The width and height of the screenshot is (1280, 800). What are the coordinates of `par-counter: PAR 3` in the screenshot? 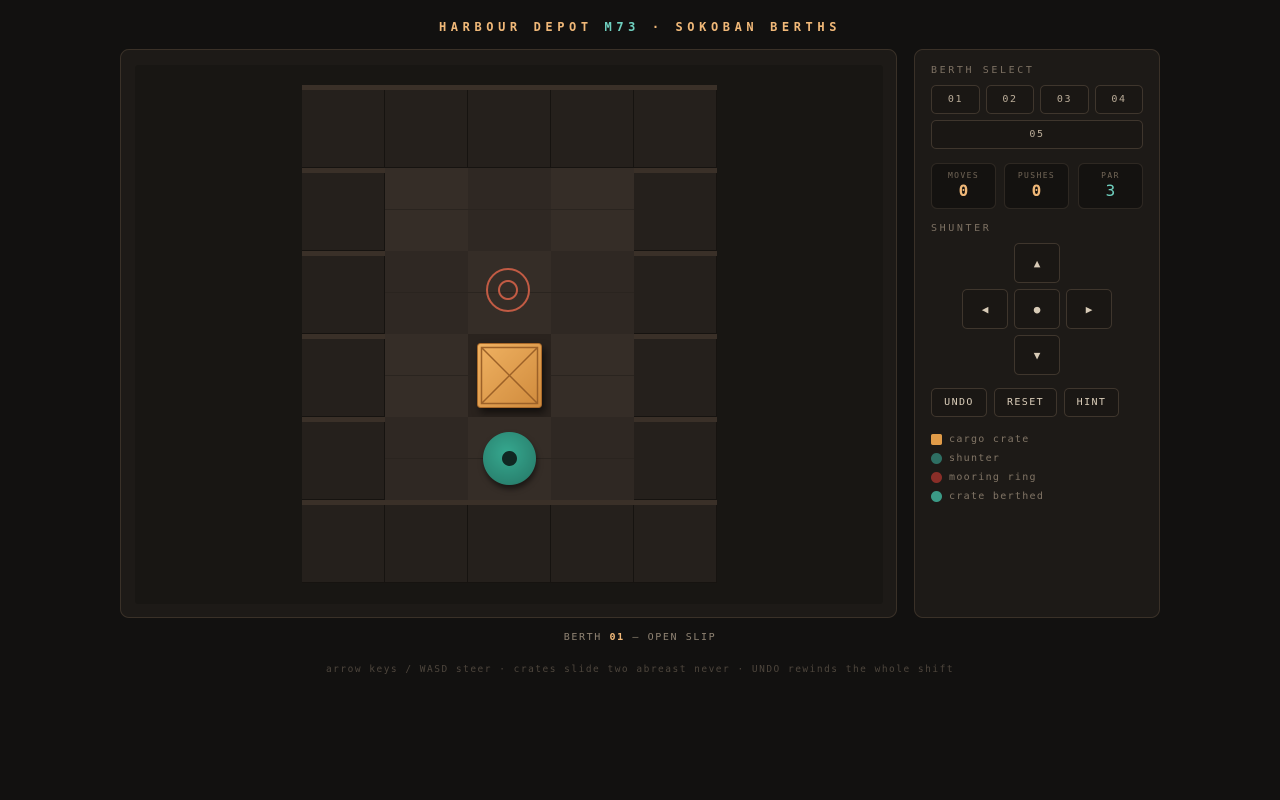 It's located at (1110, 186).